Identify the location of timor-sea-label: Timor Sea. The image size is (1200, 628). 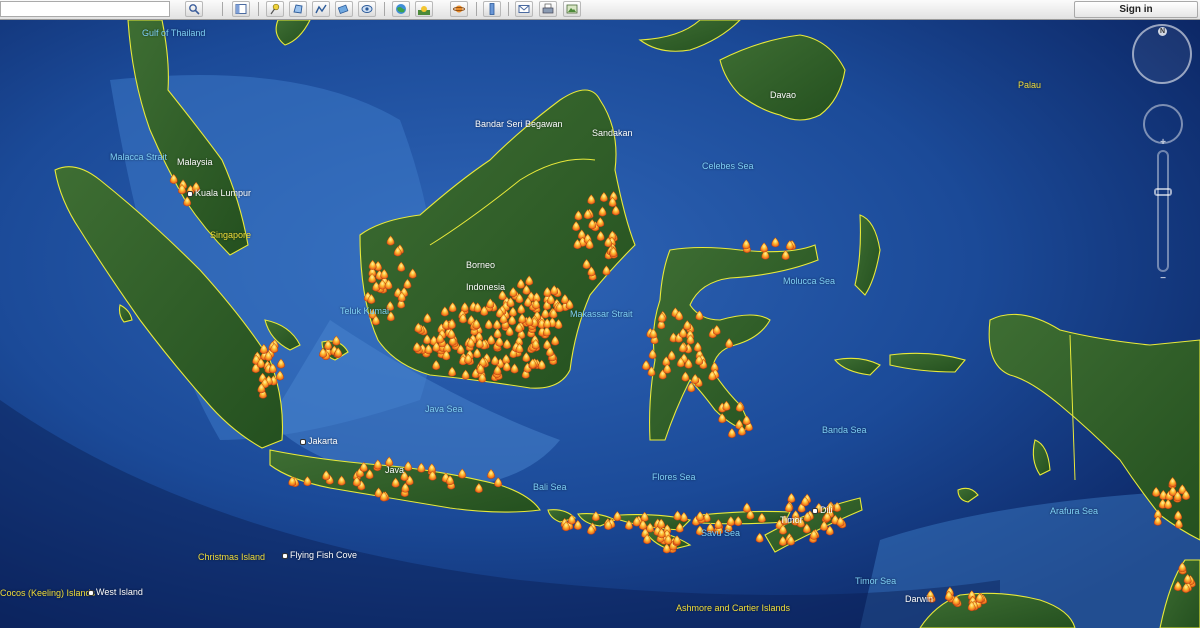
(875, 581).